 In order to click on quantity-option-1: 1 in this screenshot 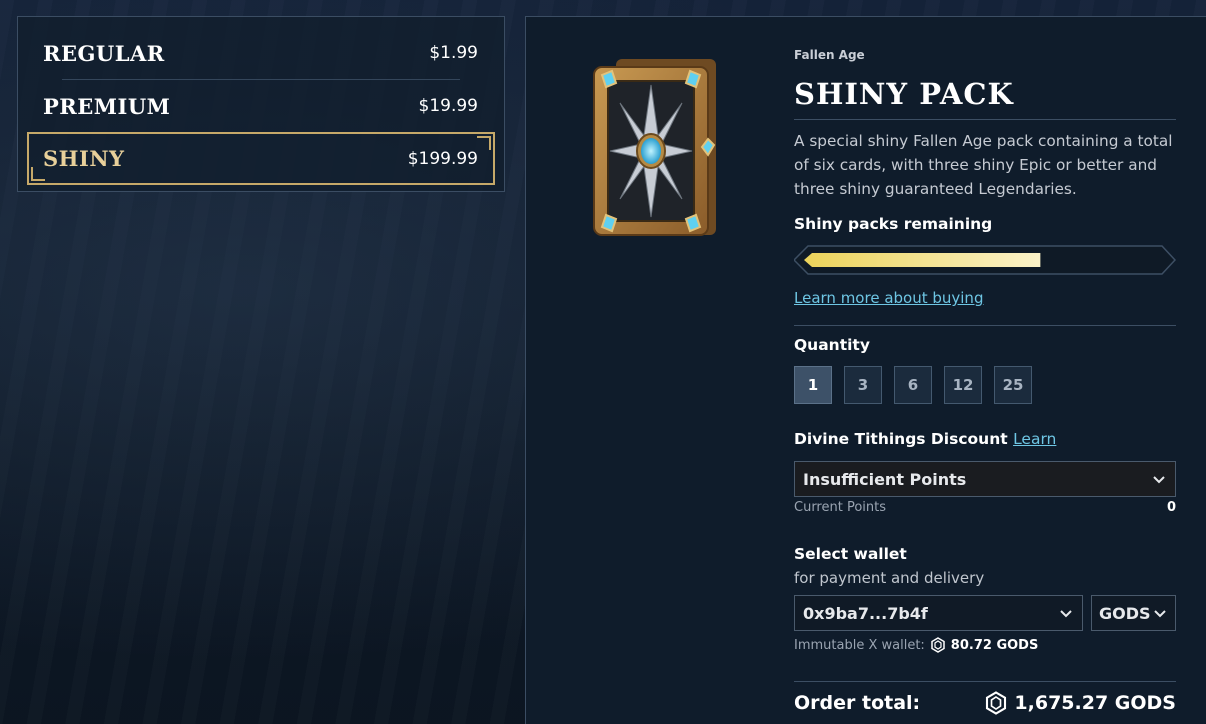, I will do `click(813, 385)`.